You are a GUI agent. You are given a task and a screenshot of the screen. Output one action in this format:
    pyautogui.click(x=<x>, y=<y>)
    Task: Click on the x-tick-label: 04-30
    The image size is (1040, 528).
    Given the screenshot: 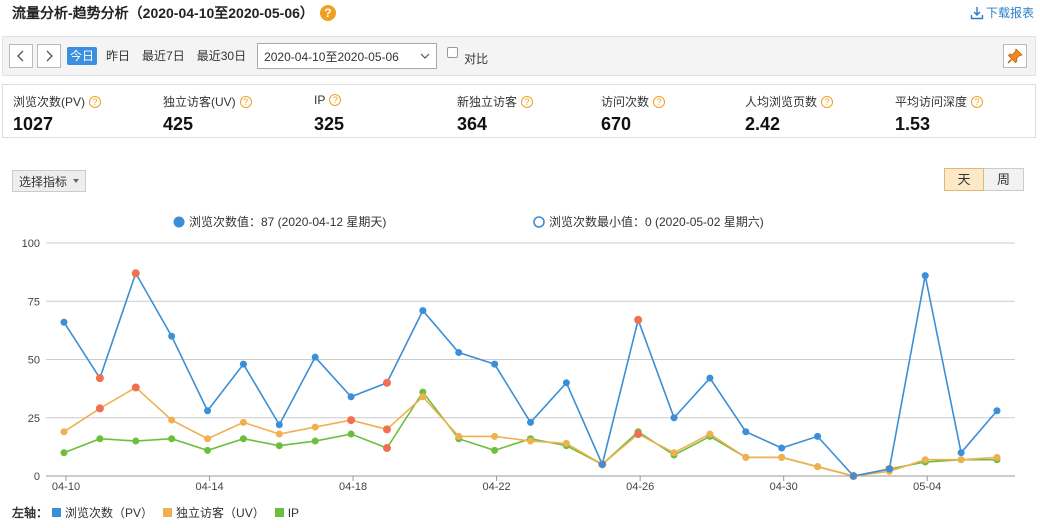 What is the action you would take?
    pyautogui.click(x=784, y=487)
    